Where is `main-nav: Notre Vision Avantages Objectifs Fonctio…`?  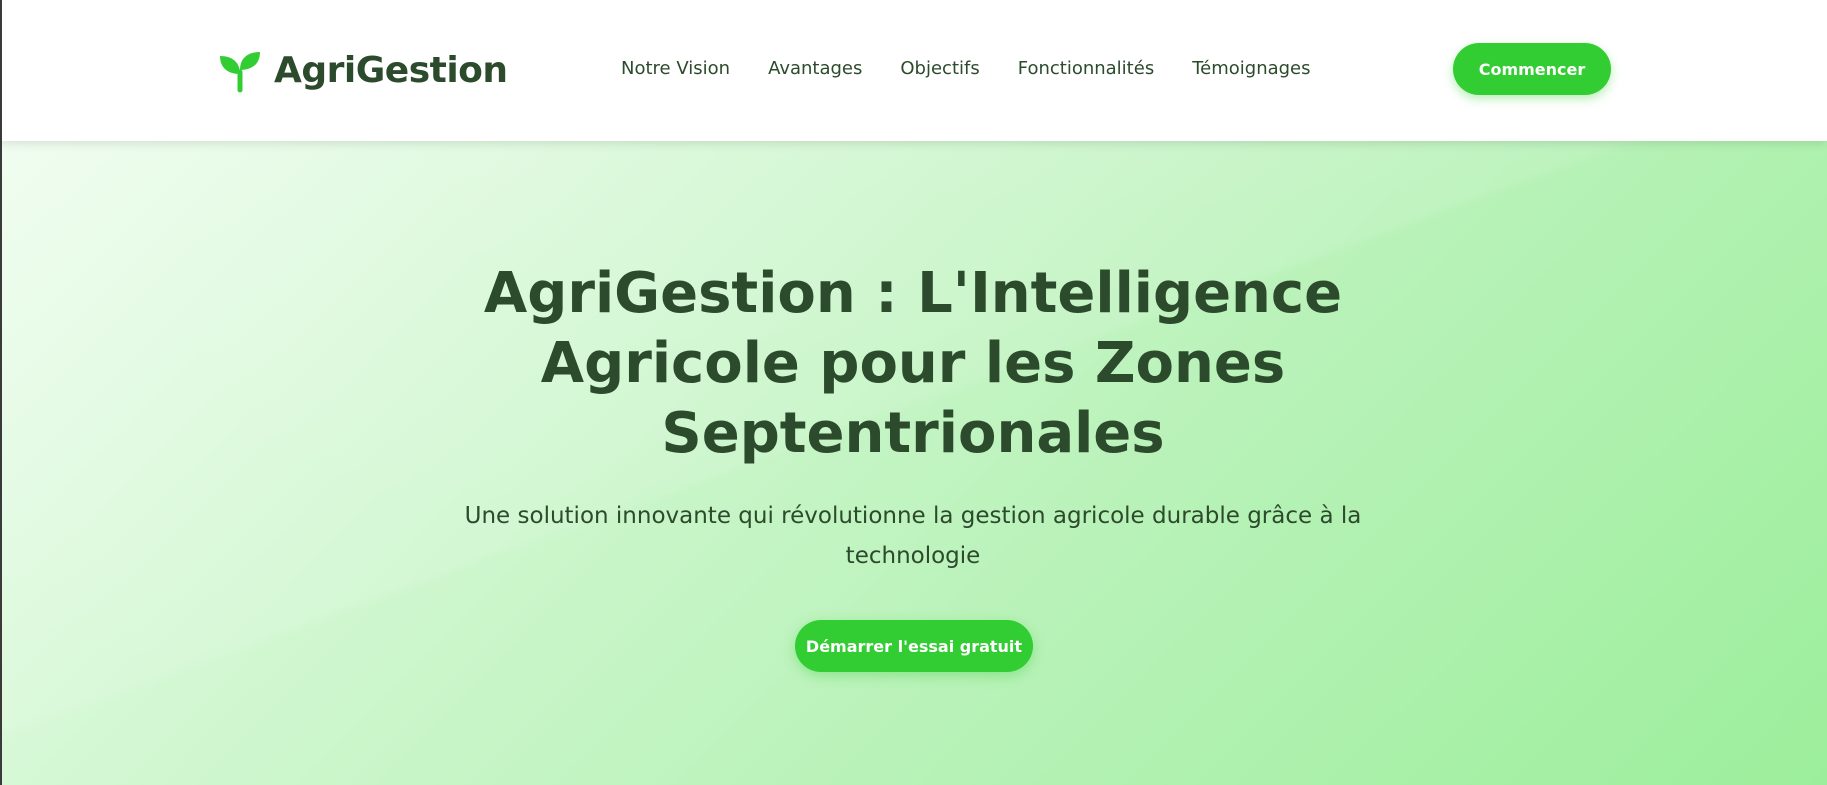
main-nav: Notre Vision Avantages Objectifs Fonctio… is located at coordinates (966, 68).